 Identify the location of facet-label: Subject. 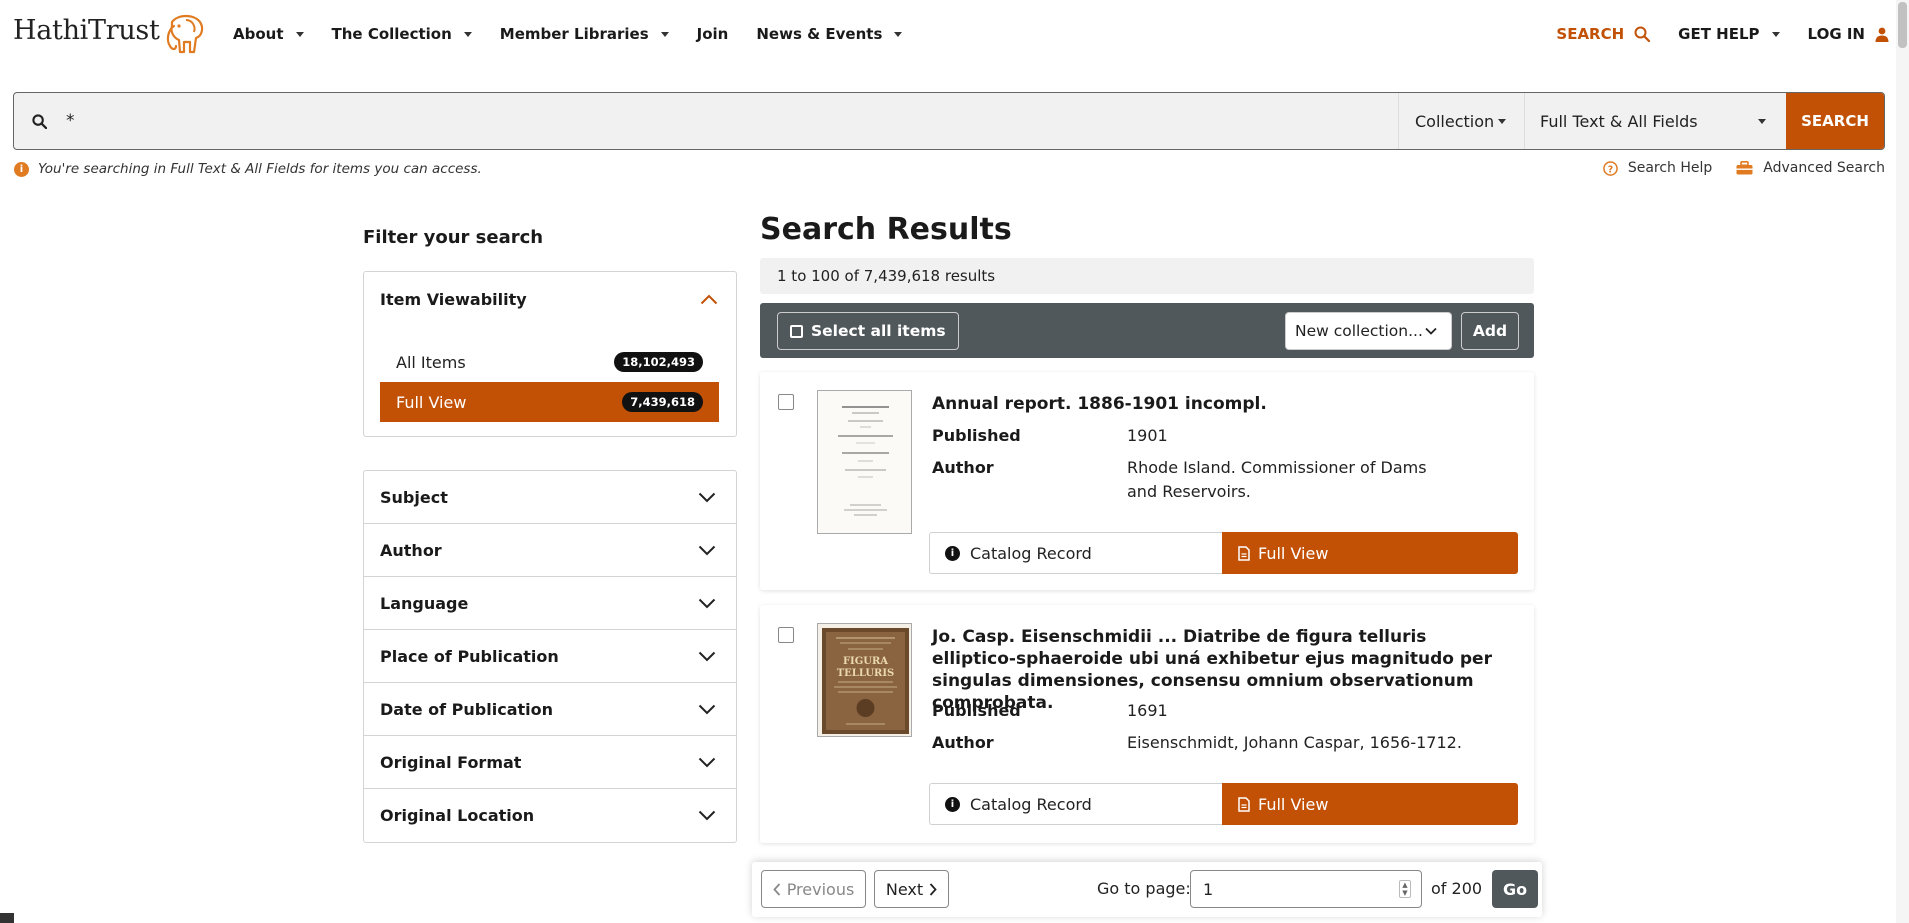
(414, 497).